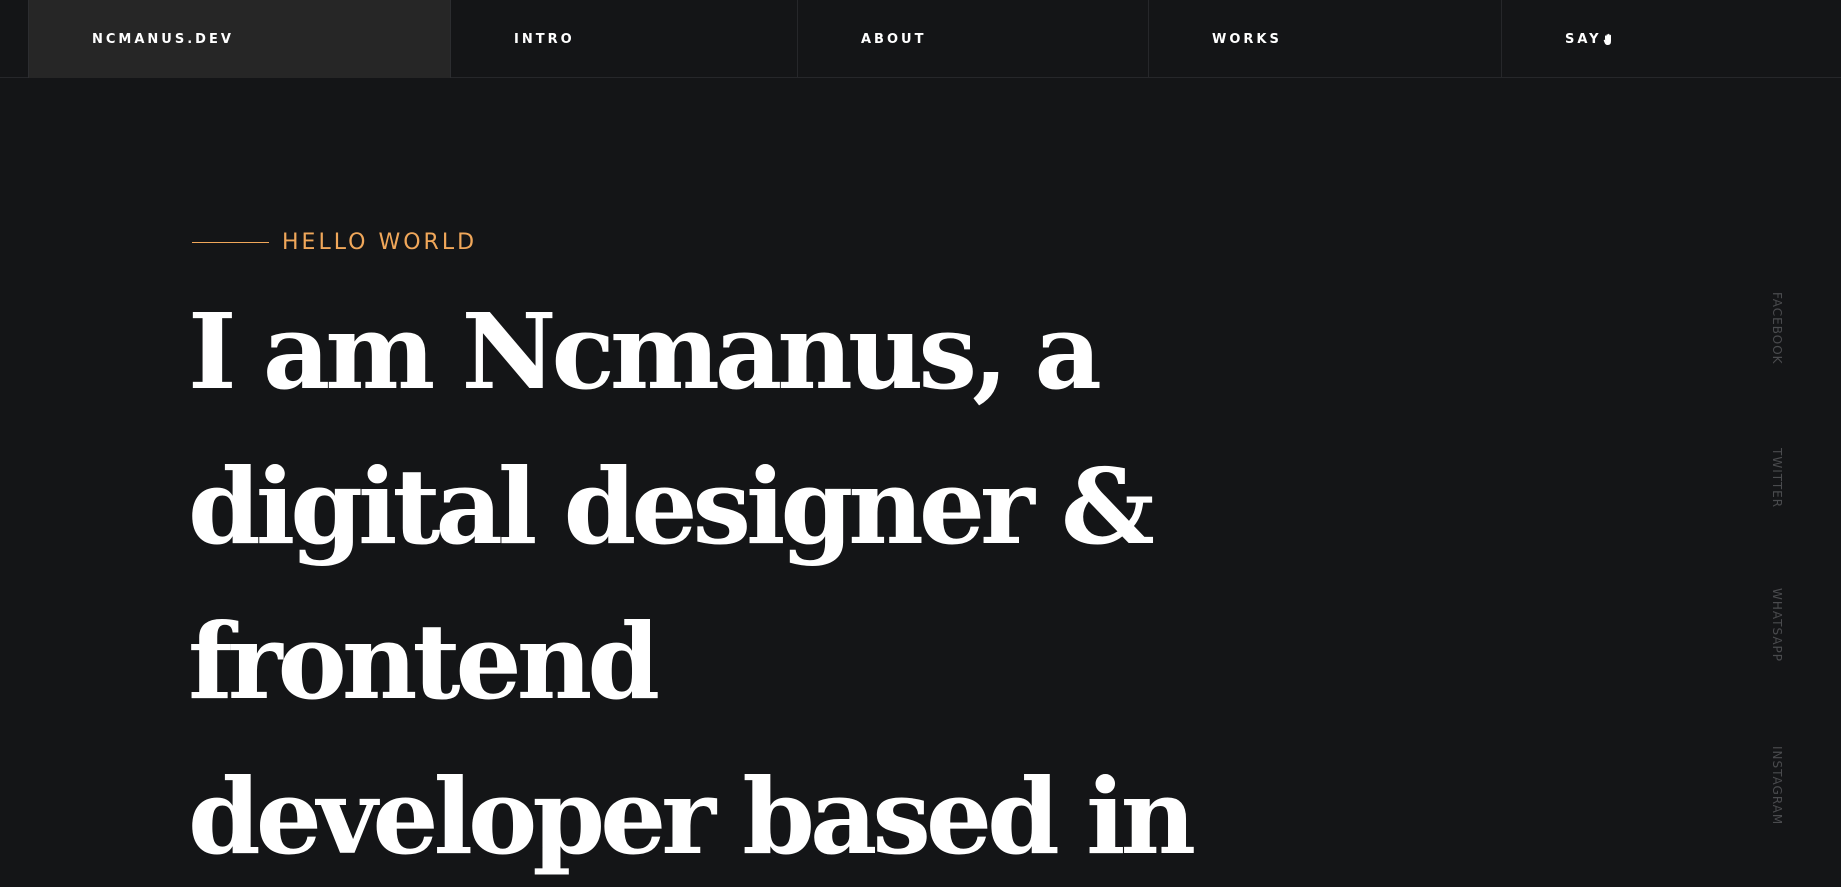 The image size is (1841, 887). I want to click on brand-logo-link: NCMANUS.DEV, so click(239, 39).